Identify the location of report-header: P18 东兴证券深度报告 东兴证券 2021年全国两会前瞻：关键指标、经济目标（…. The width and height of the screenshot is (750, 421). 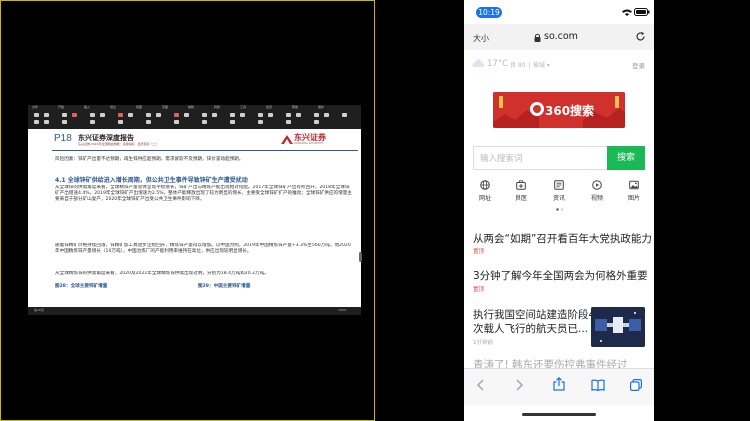
(194, 139).